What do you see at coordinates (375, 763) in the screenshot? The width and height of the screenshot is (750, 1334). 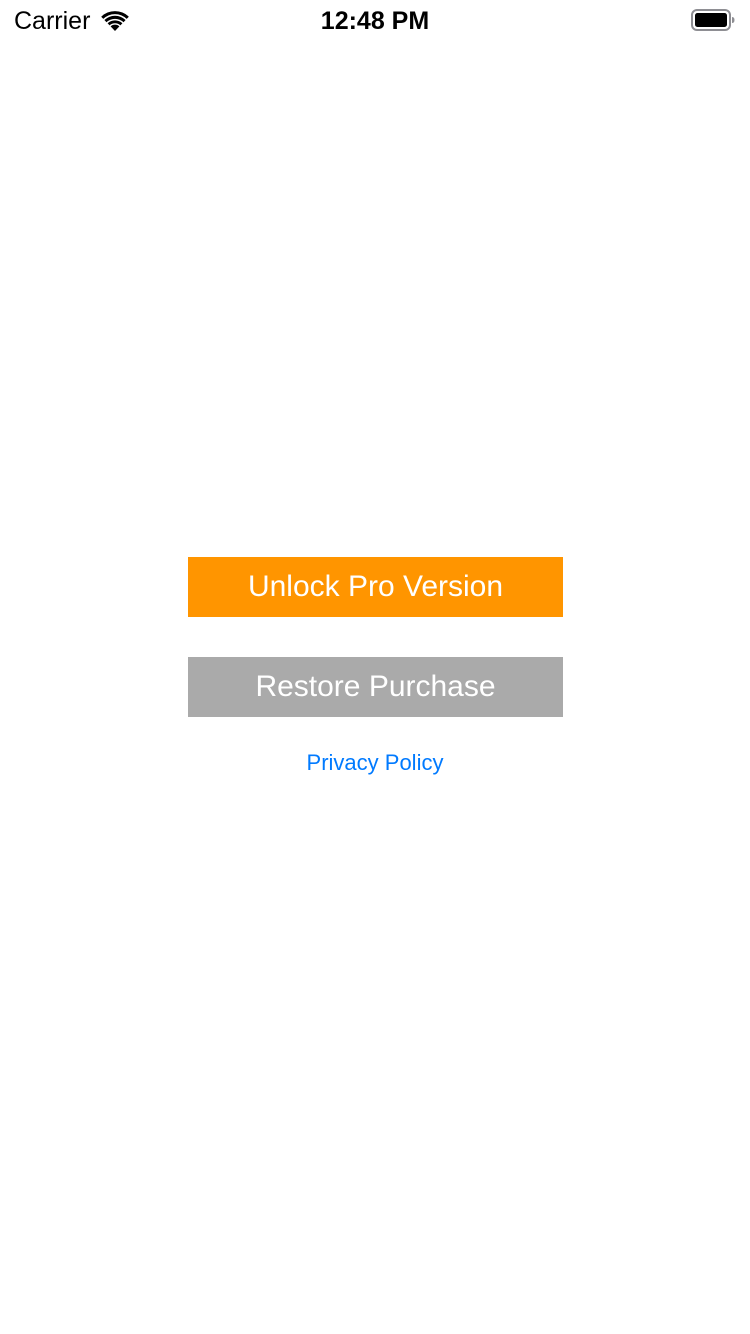 I see `privacy-policy-link: Privacy Policy` at bounding box center [375, 763].